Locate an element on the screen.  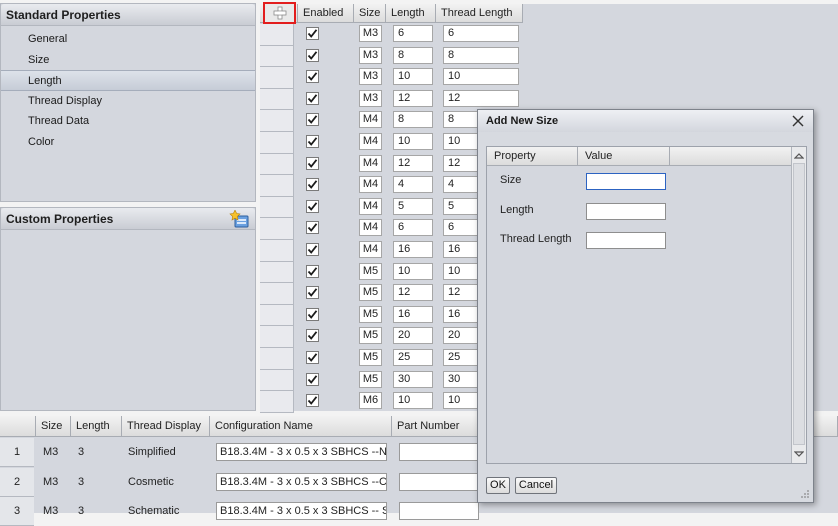
resize-grip-icon is located at coordinates (805, 494).